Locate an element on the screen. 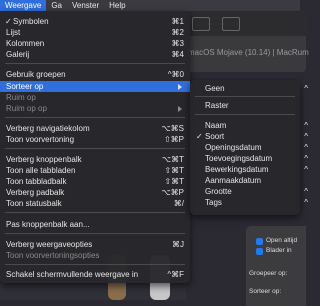  menu-item-shortcut: ⌘3 is located at coordinates (177, 43).